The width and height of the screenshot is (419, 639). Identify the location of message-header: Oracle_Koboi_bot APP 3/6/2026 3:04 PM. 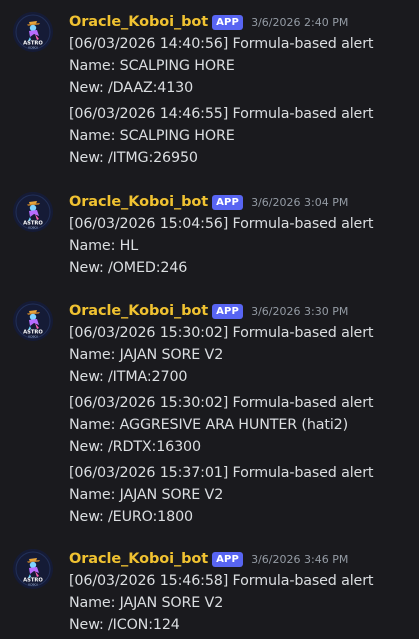
(208, 202).